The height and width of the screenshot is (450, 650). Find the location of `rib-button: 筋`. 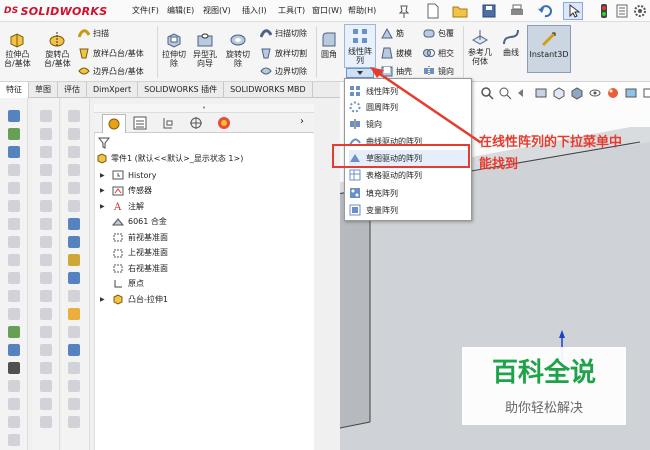

rib-button: 筋 is located at coordinates (392, 33).